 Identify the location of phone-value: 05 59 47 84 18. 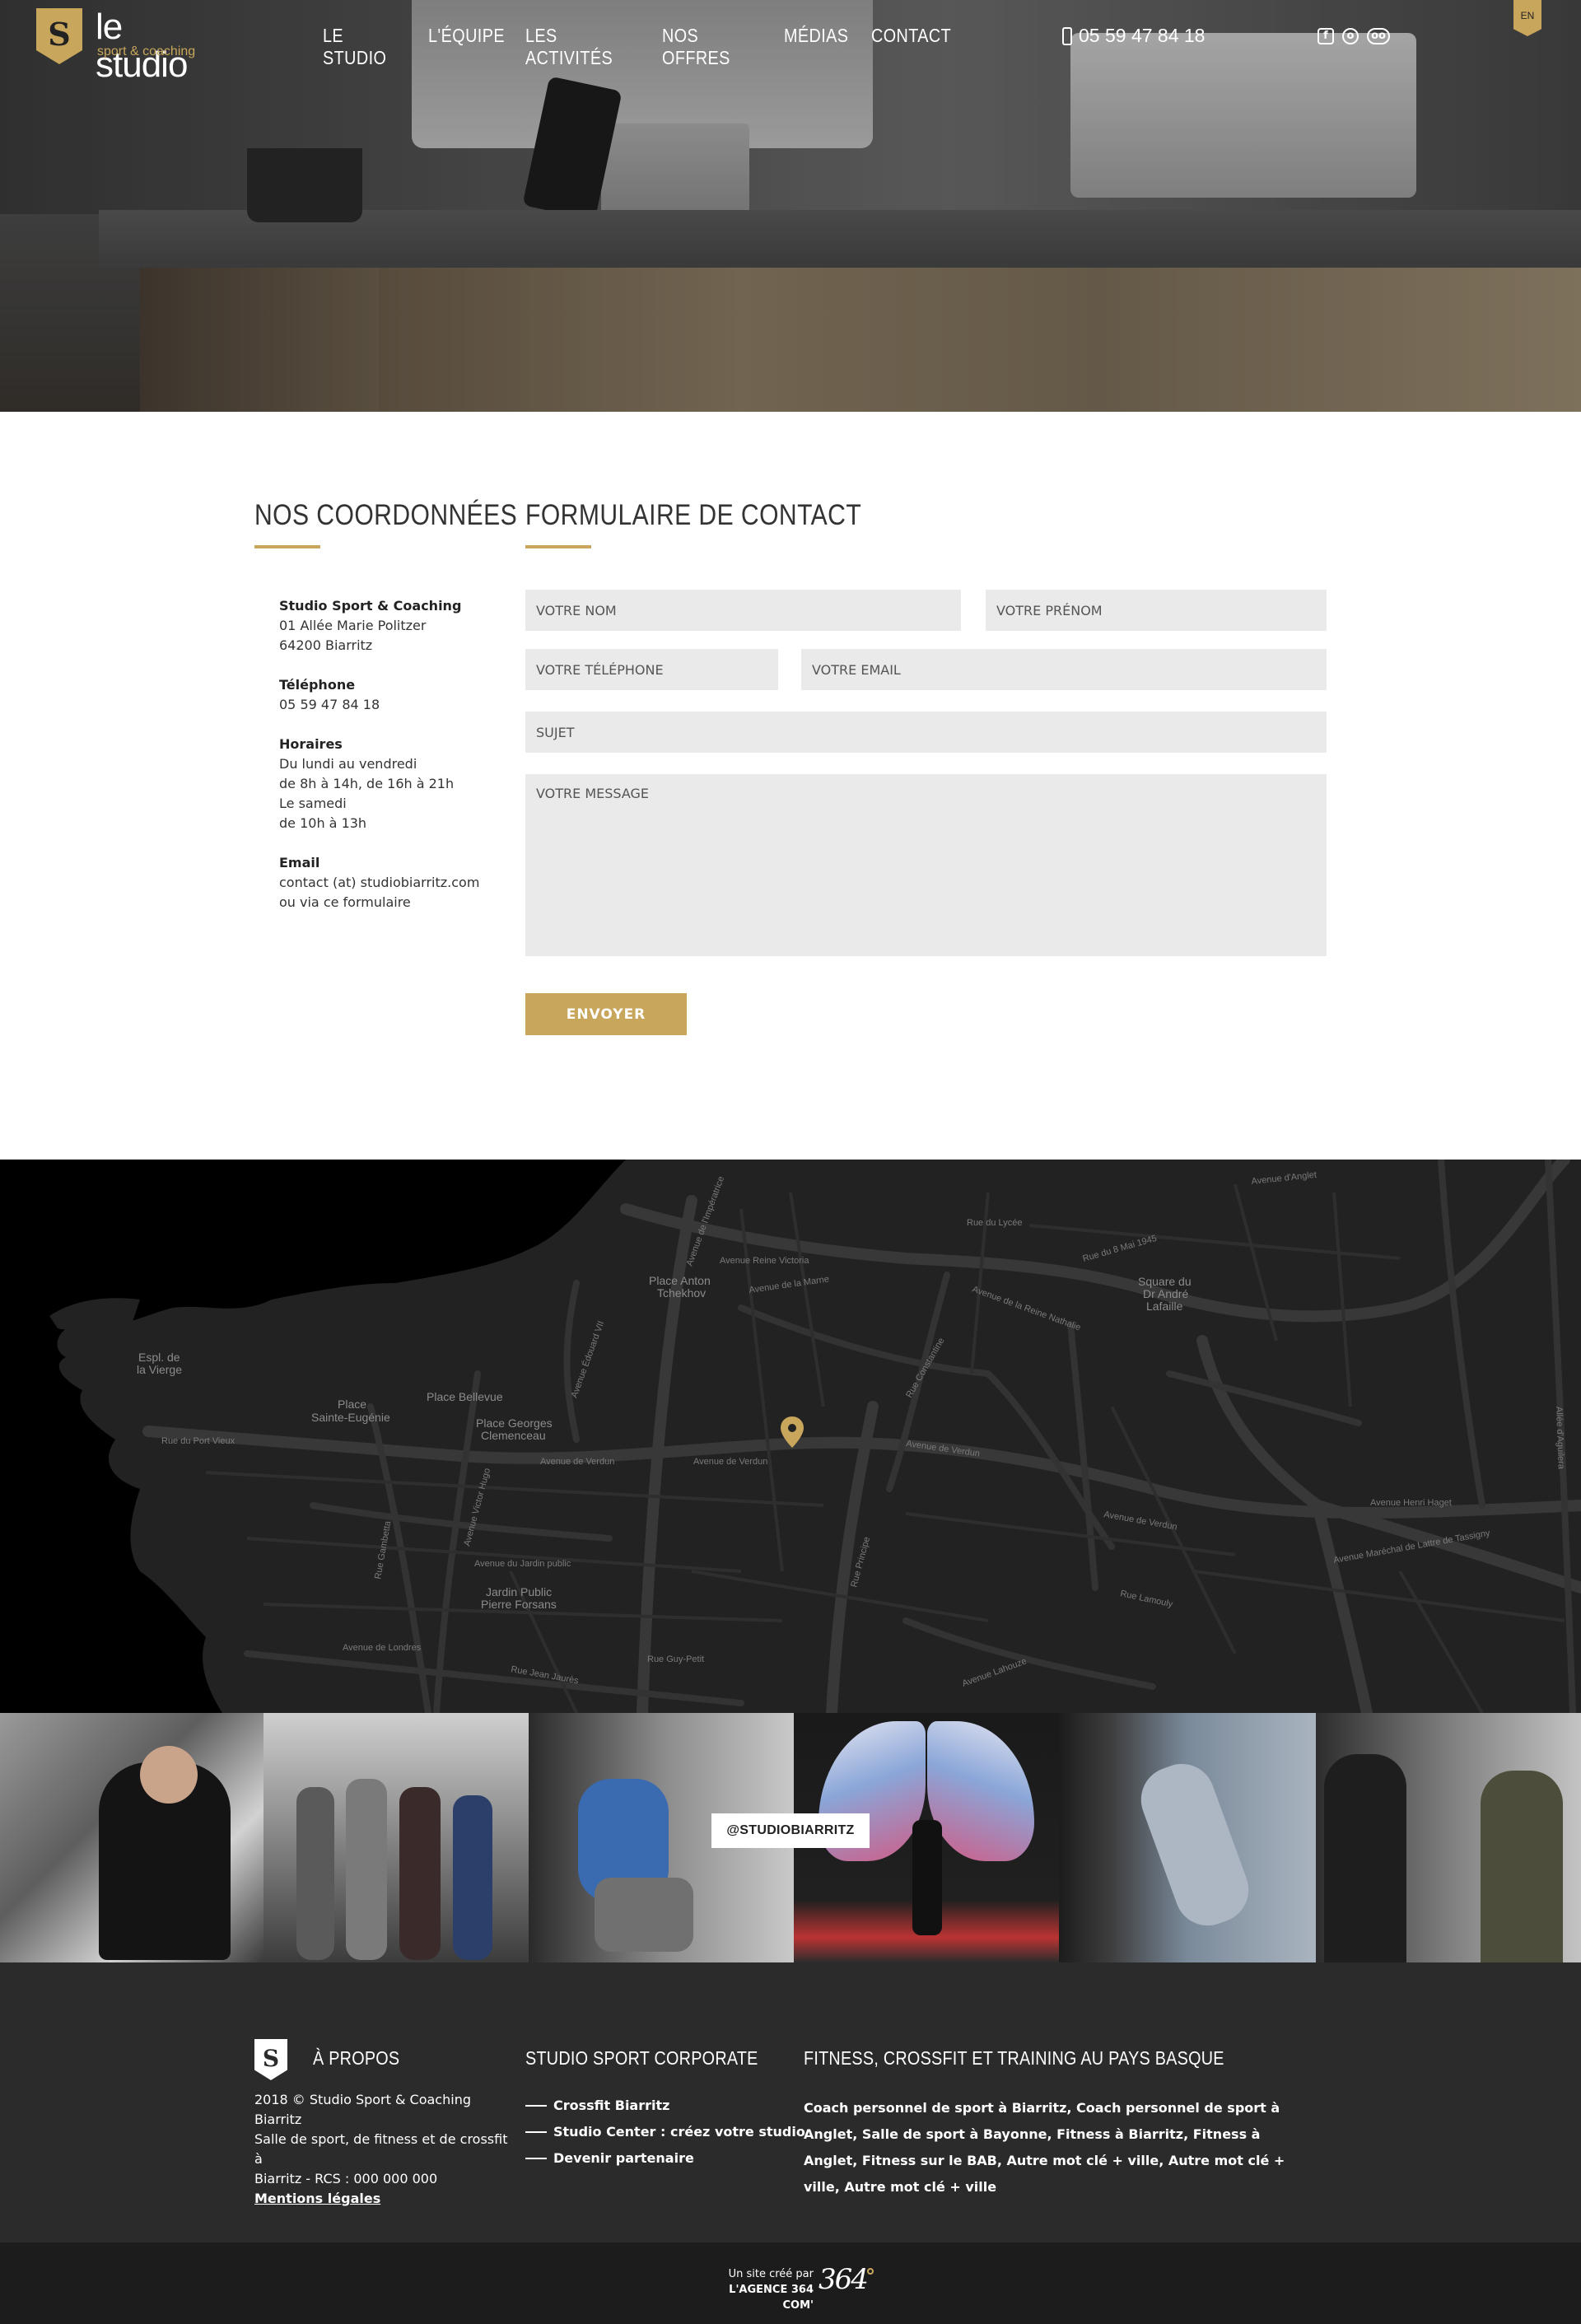
(394, 705).